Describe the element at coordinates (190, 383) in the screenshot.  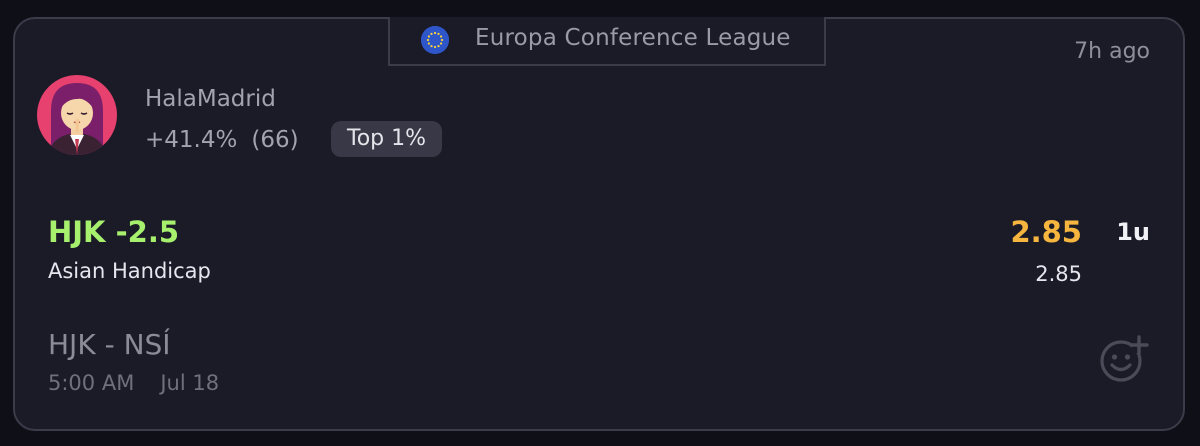
I see `match-date: Jul 18` at that location.